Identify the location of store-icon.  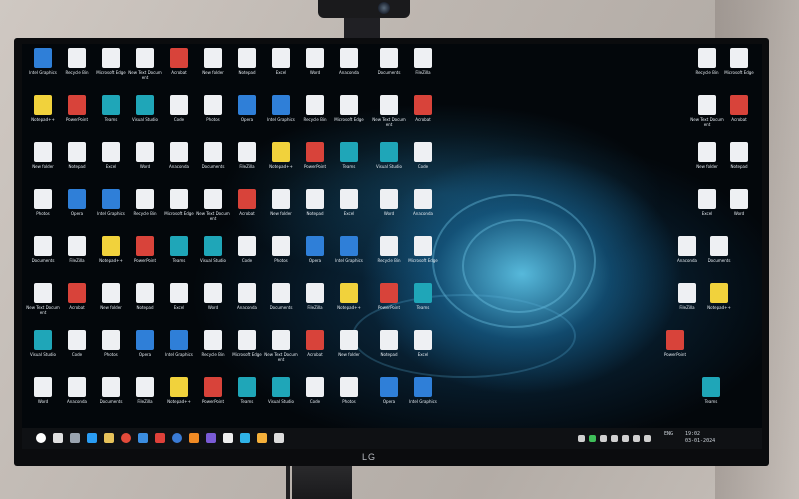
(177, 438).